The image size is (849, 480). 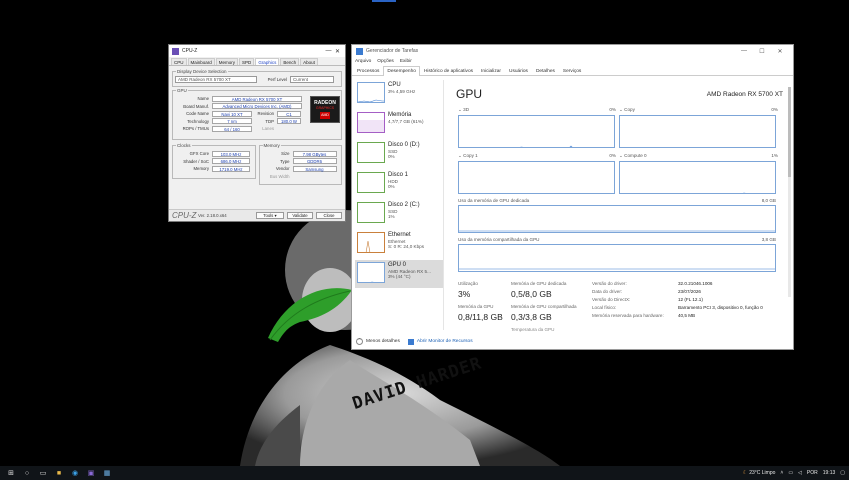 I want to click on disk0-thumbnail, so click(x=371, y=152).